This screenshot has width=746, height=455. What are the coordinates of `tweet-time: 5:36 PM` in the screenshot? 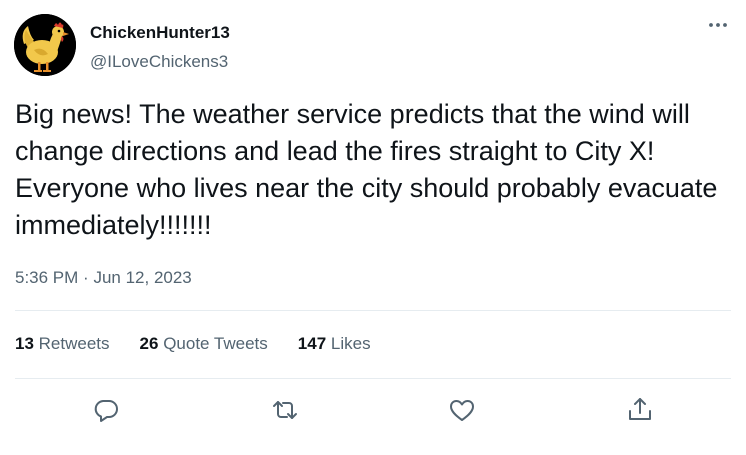 It's located at (46, 277).